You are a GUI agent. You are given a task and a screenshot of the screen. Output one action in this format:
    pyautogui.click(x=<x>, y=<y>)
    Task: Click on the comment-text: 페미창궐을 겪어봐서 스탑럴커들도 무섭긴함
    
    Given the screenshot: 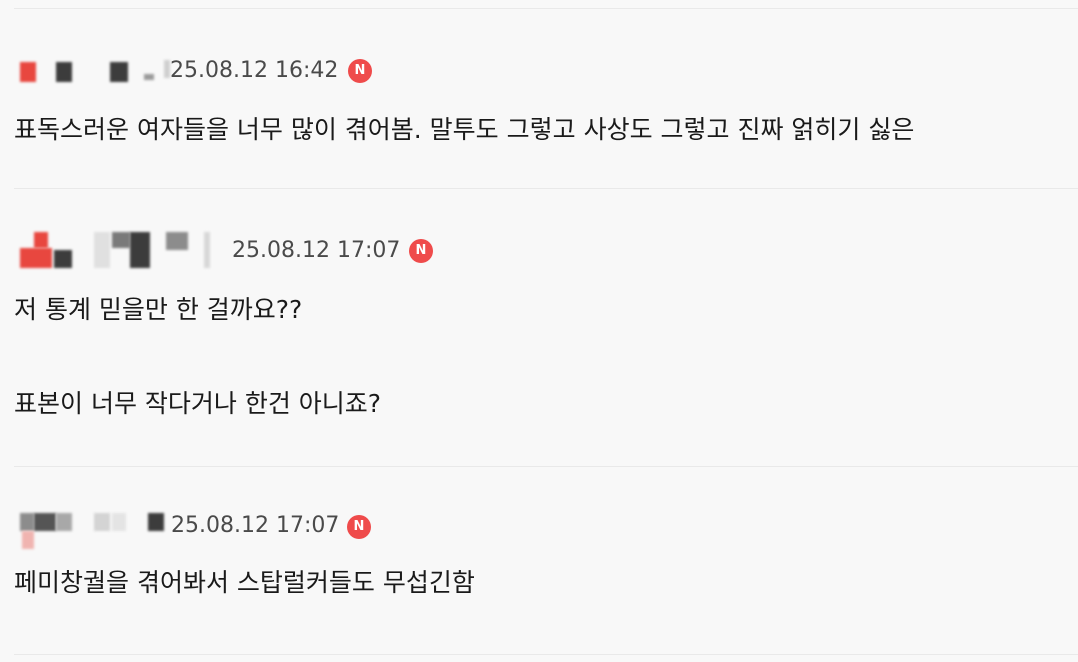 What is the action you would take?
    pyautogui.click(x=244, y=582)
    